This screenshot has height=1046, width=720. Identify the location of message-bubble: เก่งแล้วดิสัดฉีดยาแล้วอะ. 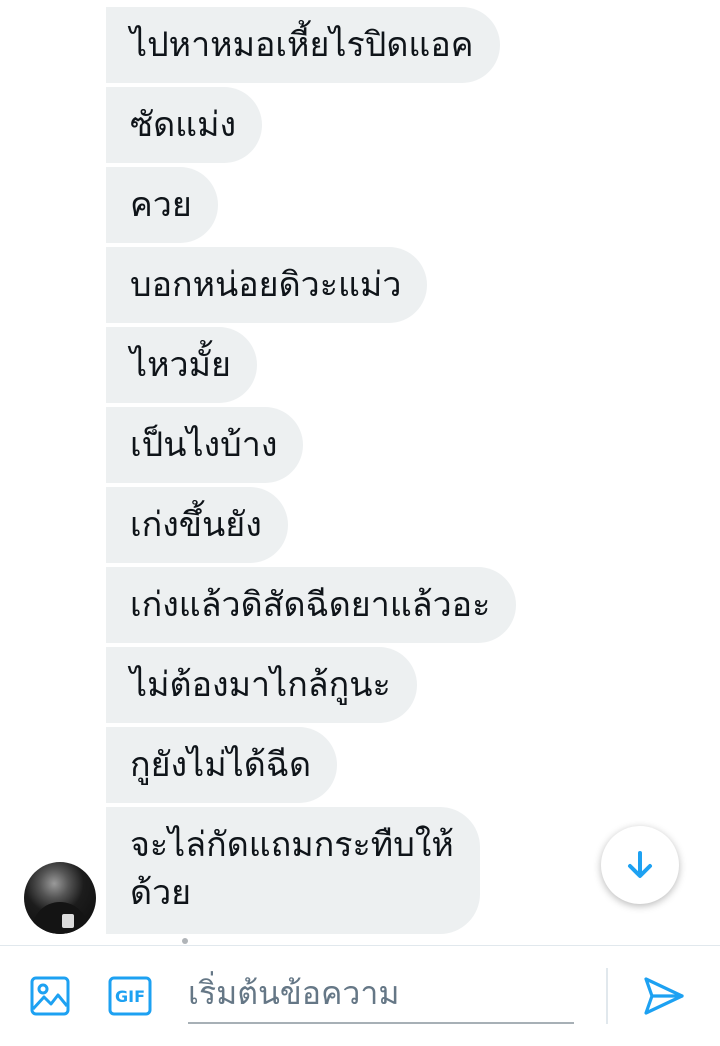
(311, 605).